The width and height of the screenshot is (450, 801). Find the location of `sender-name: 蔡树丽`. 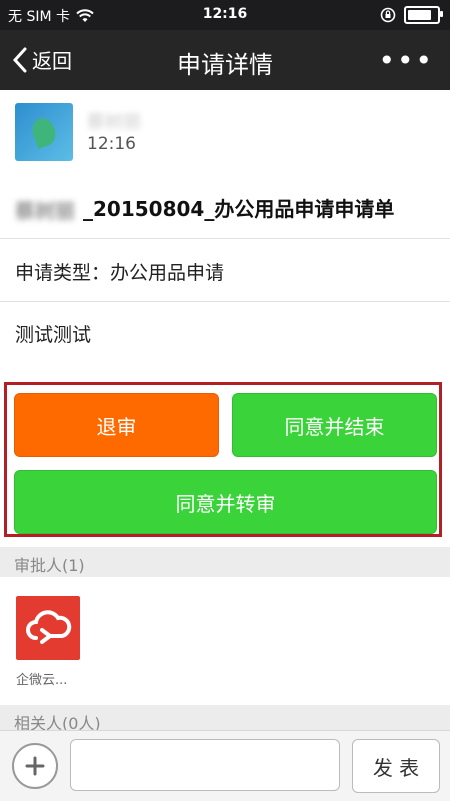

sender-name: 蔡树丽 is located at coordinates (114, 122).